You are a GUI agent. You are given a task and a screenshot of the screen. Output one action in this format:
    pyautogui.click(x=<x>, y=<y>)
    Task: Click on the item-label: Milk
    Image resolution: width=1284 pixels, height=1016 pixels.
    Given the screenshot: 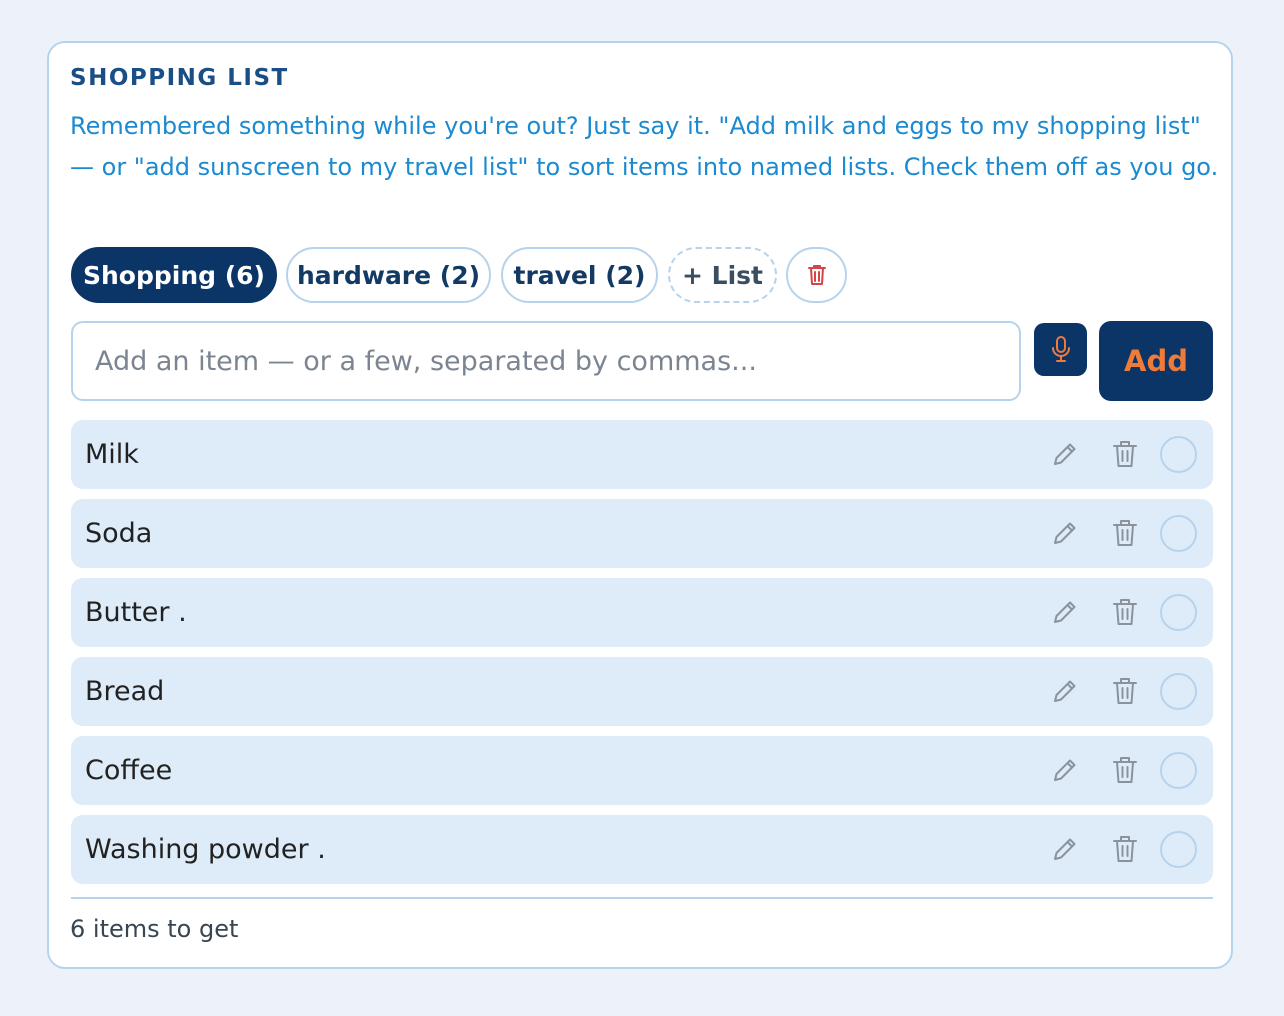 What is the action you would take?
    pyautogui.click(x=112, y=454)
    